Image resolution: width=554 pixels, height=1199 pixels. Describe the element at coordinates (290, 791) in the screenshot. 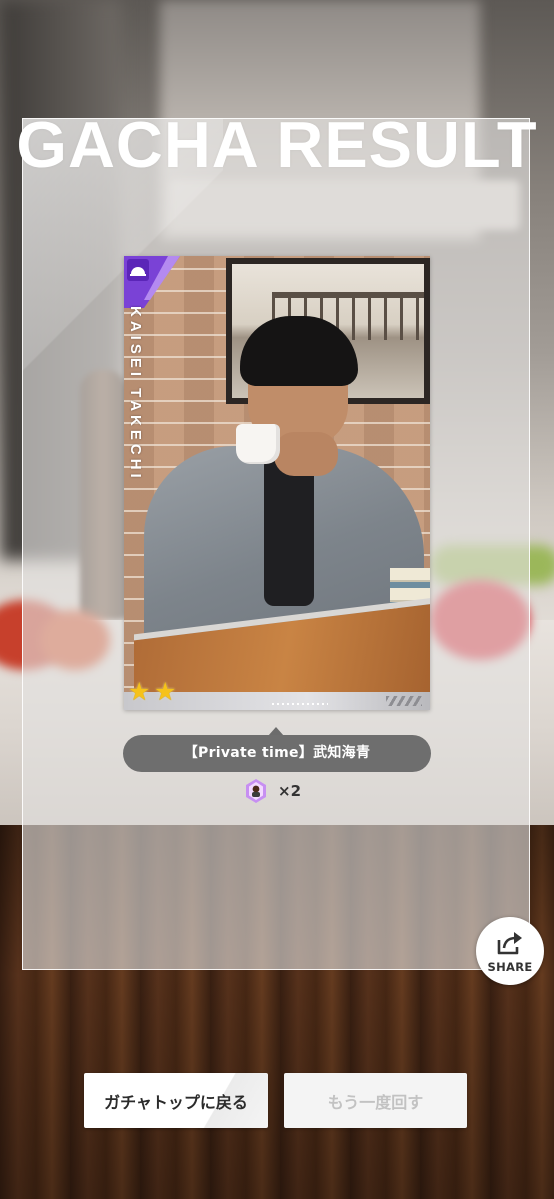

I see `reward-count: ×2` at that location.